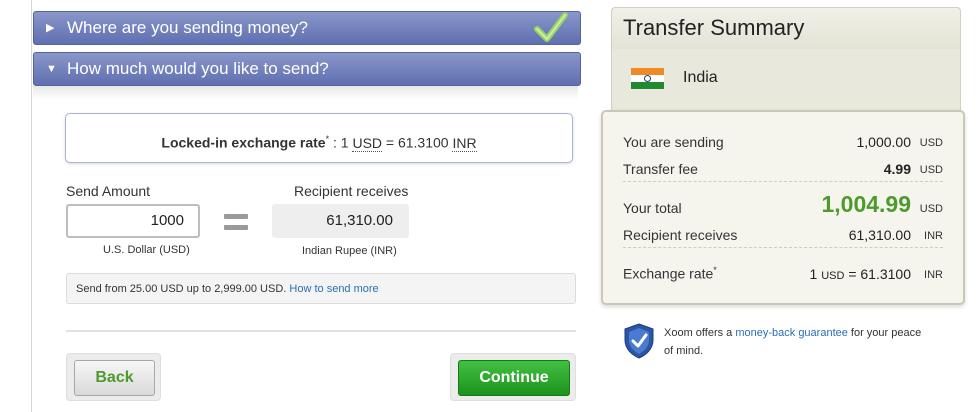 The image size is (977, 412). I want to click on row-label: Your total, so click(652, 208).